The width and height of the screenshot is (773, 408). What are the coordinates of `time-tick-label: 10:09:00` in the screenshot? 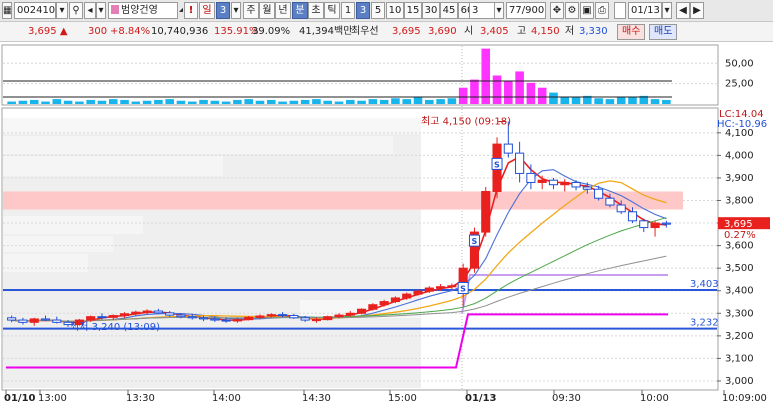 It's located at (744, 398).